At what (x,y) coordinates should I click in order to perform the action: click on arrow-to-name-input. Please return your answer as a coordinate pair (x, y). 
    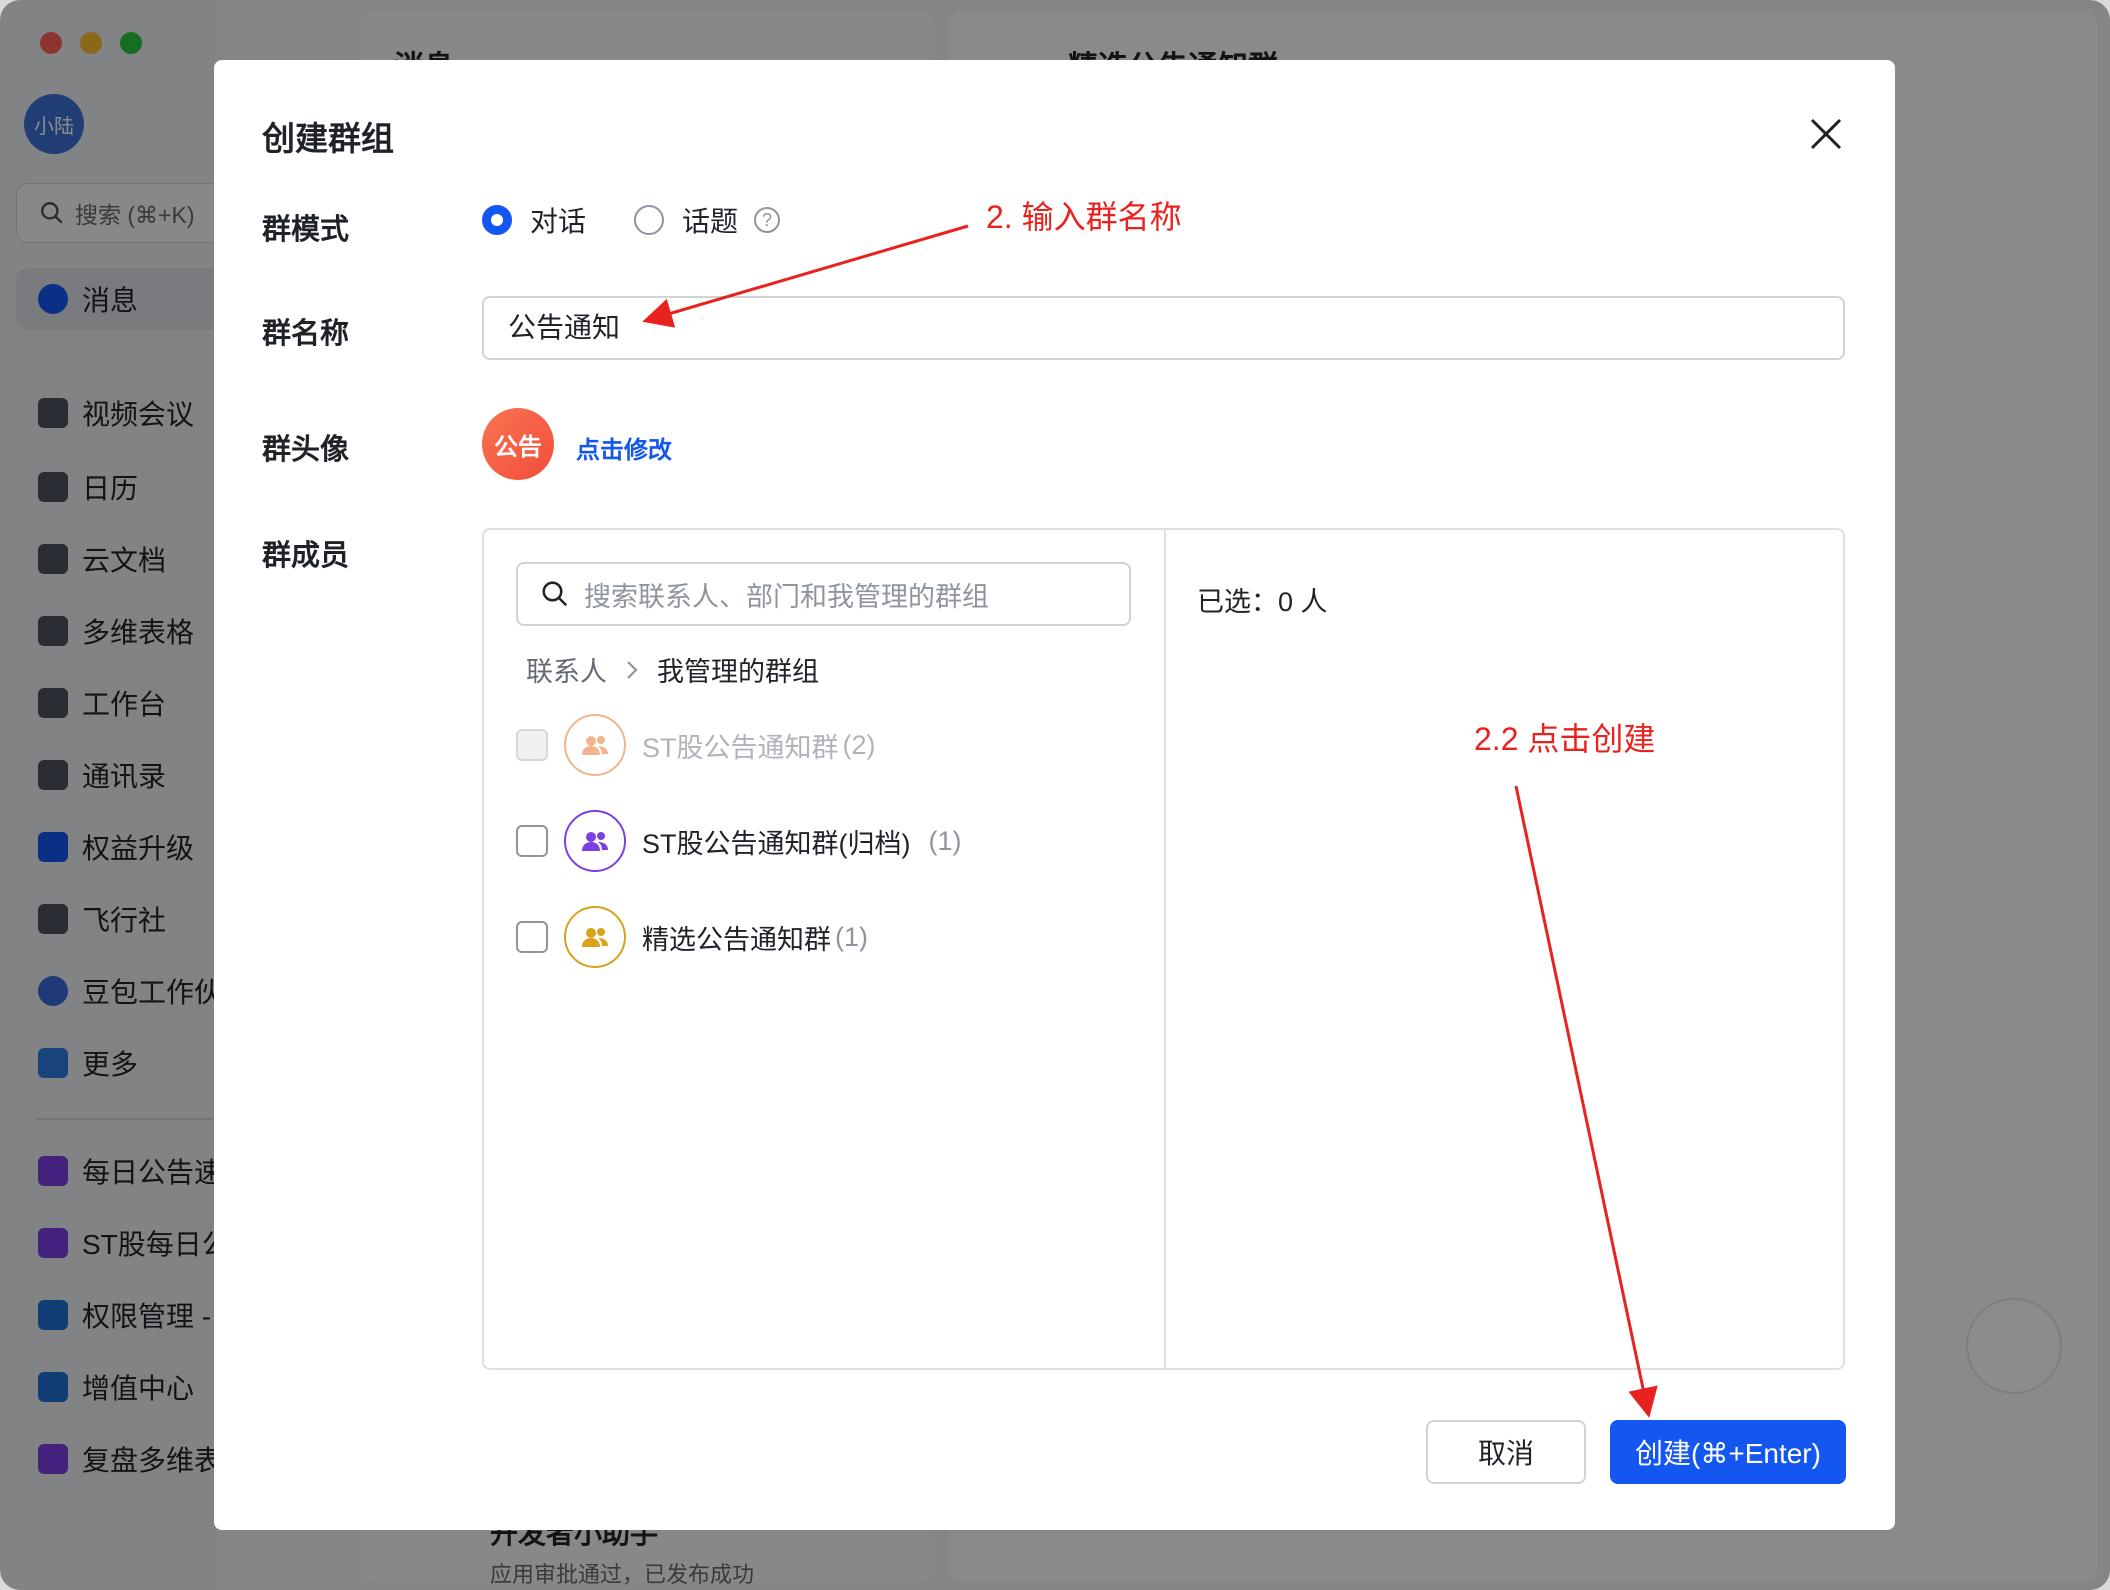
    Looking at the image, I should click on (805, 276).